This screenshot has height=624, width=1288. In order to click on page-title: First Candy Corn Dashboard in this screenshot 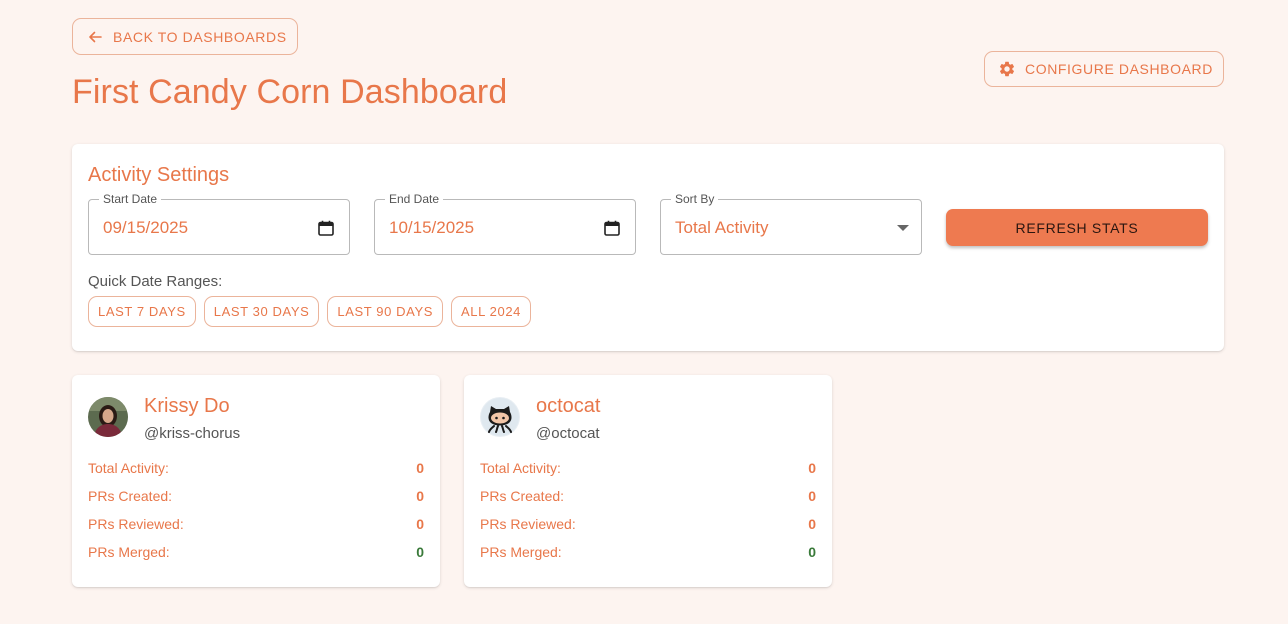, I will do `click(290, 92)`.